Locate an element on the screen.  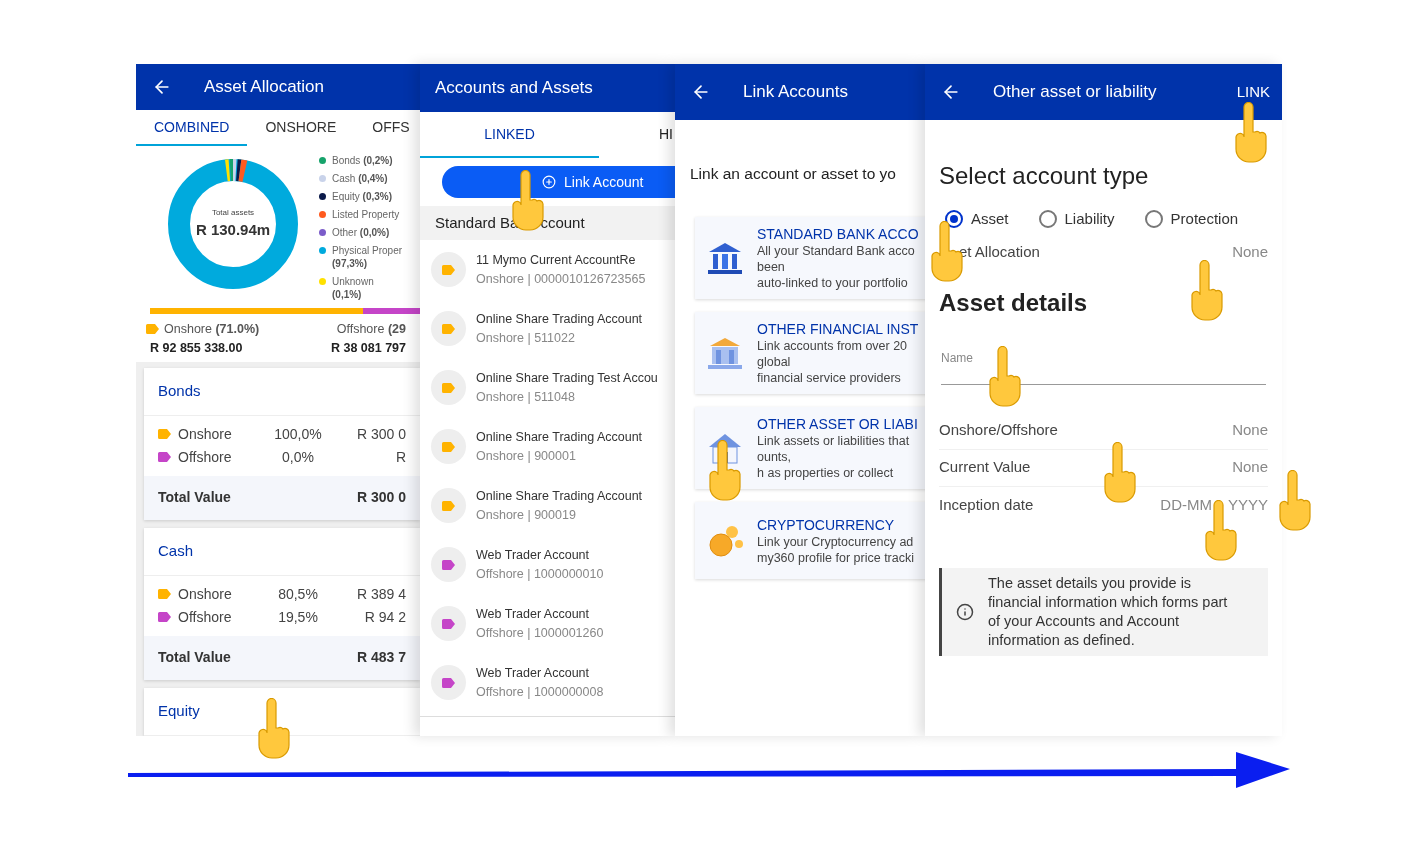
tab: HI is located at coordinates (636, 135).